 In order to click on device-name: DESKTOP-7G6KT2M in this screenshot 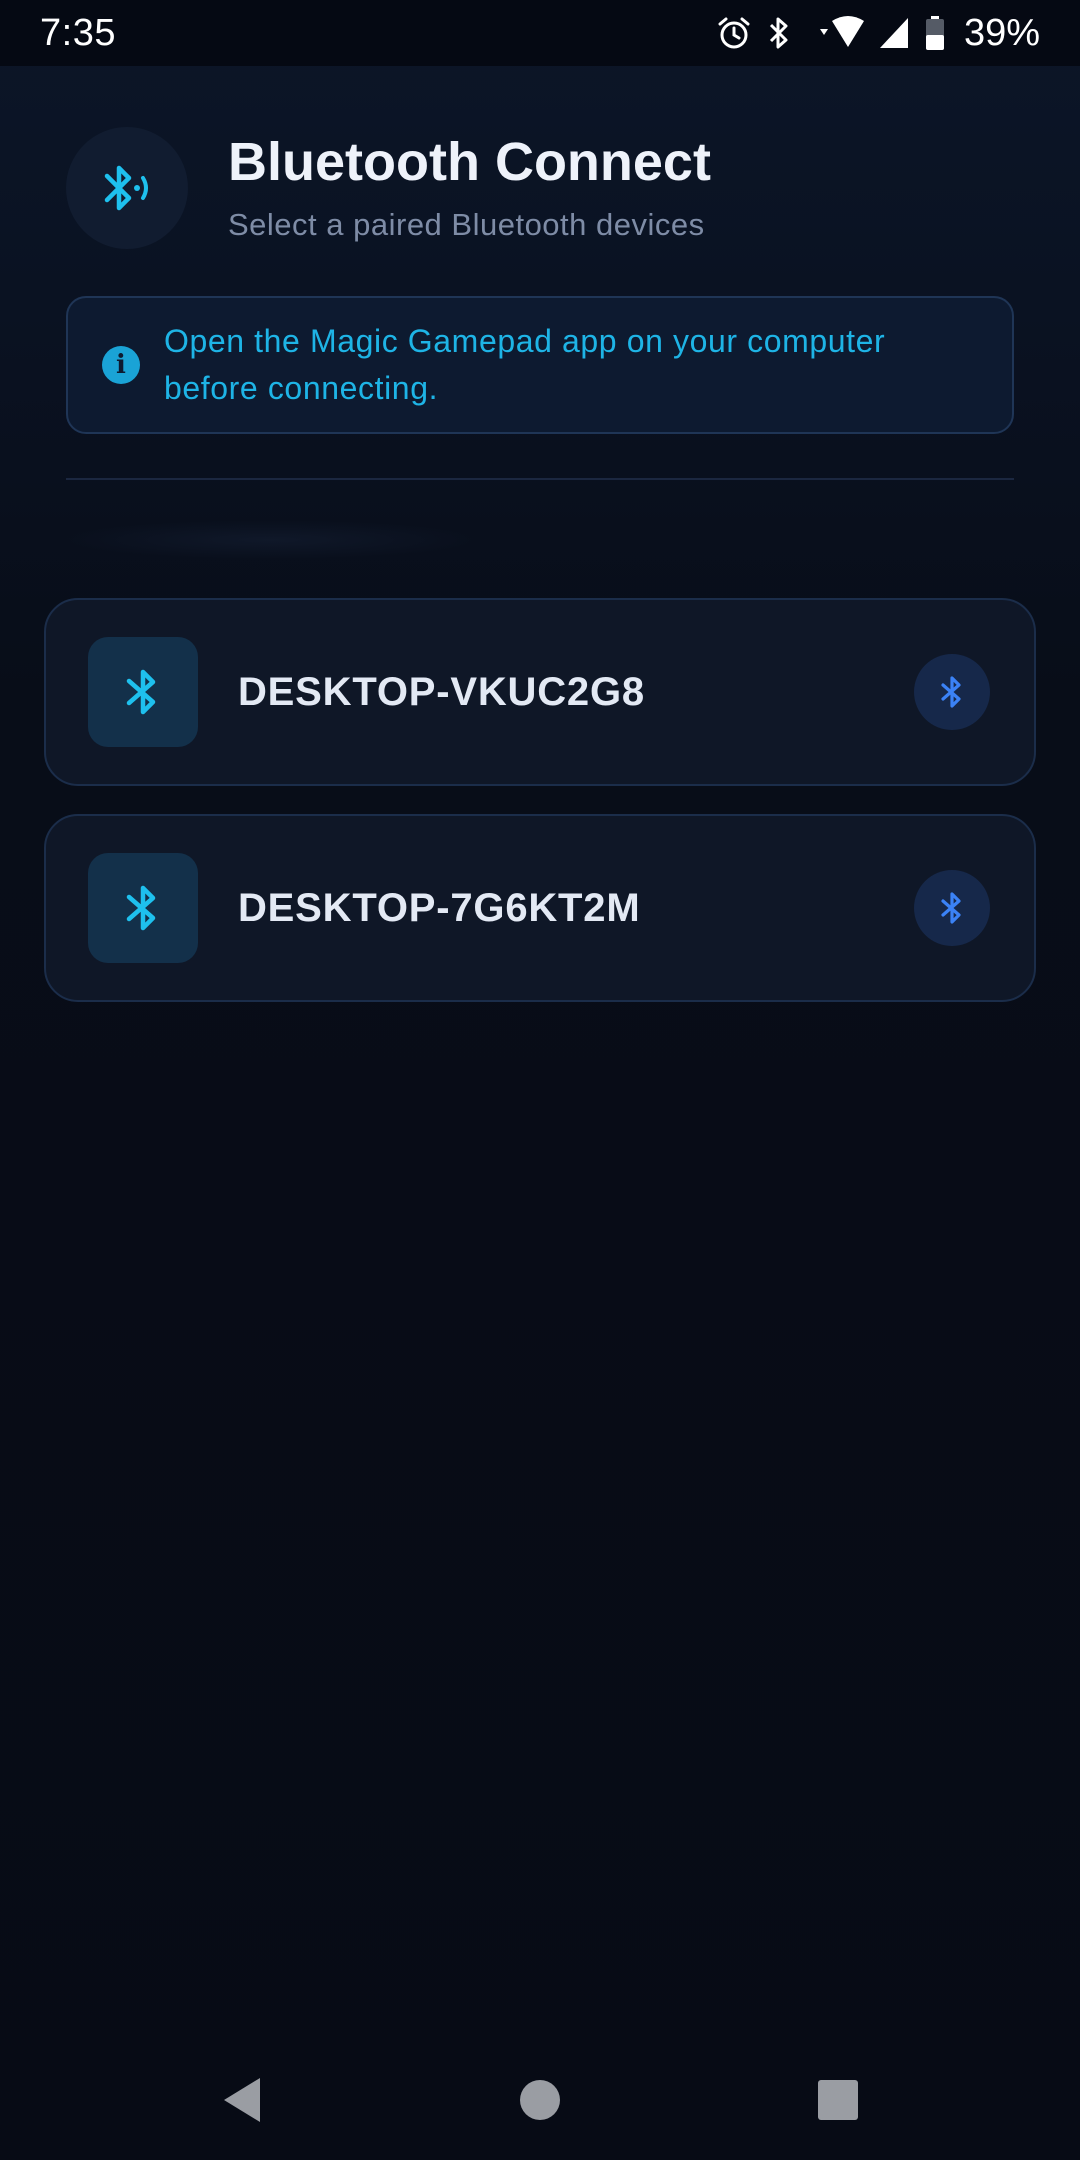, I will do `click(439, 907)`.